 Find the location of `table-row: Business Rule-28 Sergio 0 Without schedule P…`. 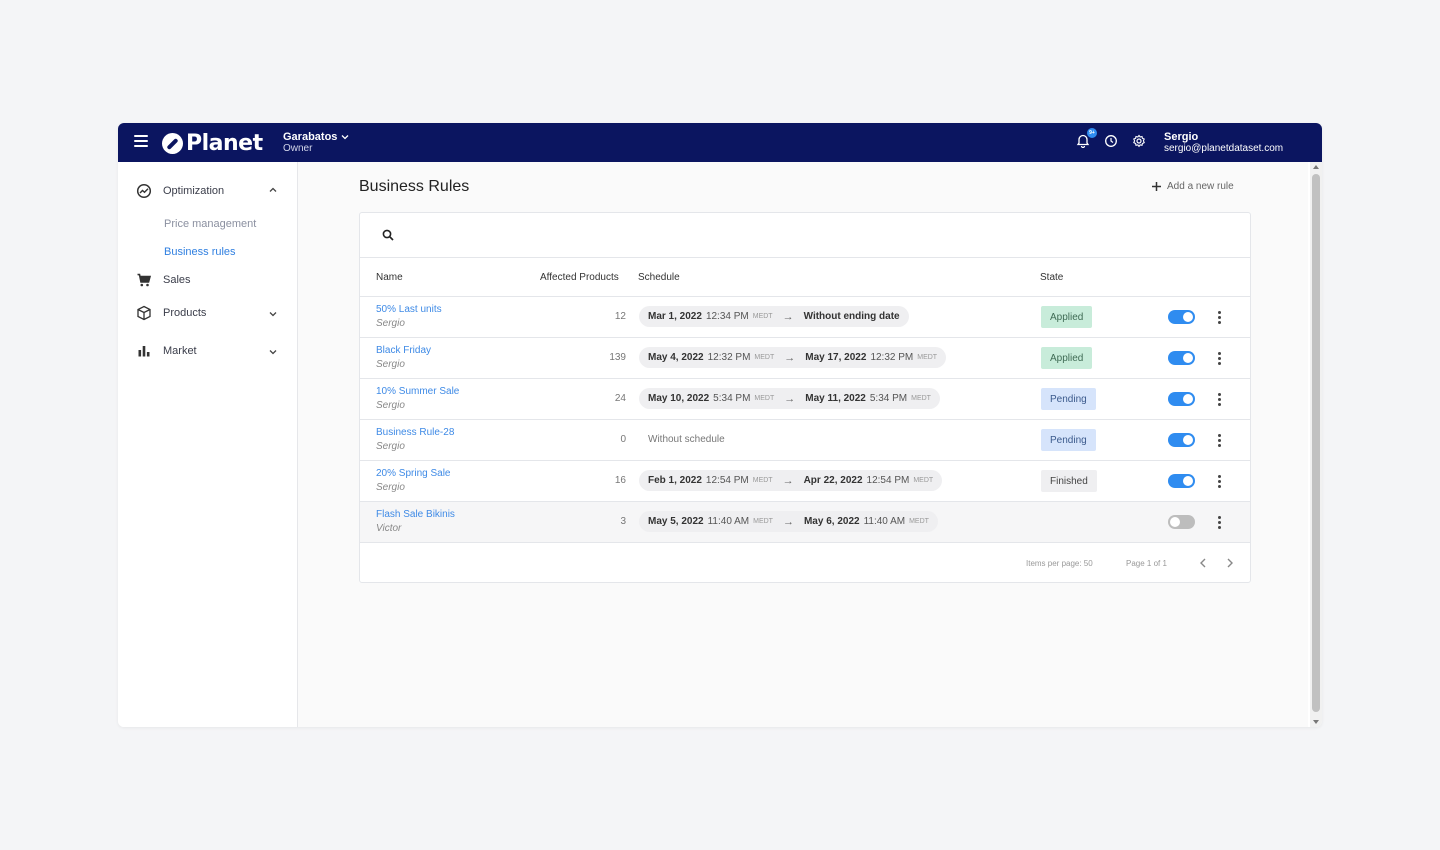

table-row: Business Rule-28 Sergio 0 Without schedule P… is located at coordinates (805, 440).